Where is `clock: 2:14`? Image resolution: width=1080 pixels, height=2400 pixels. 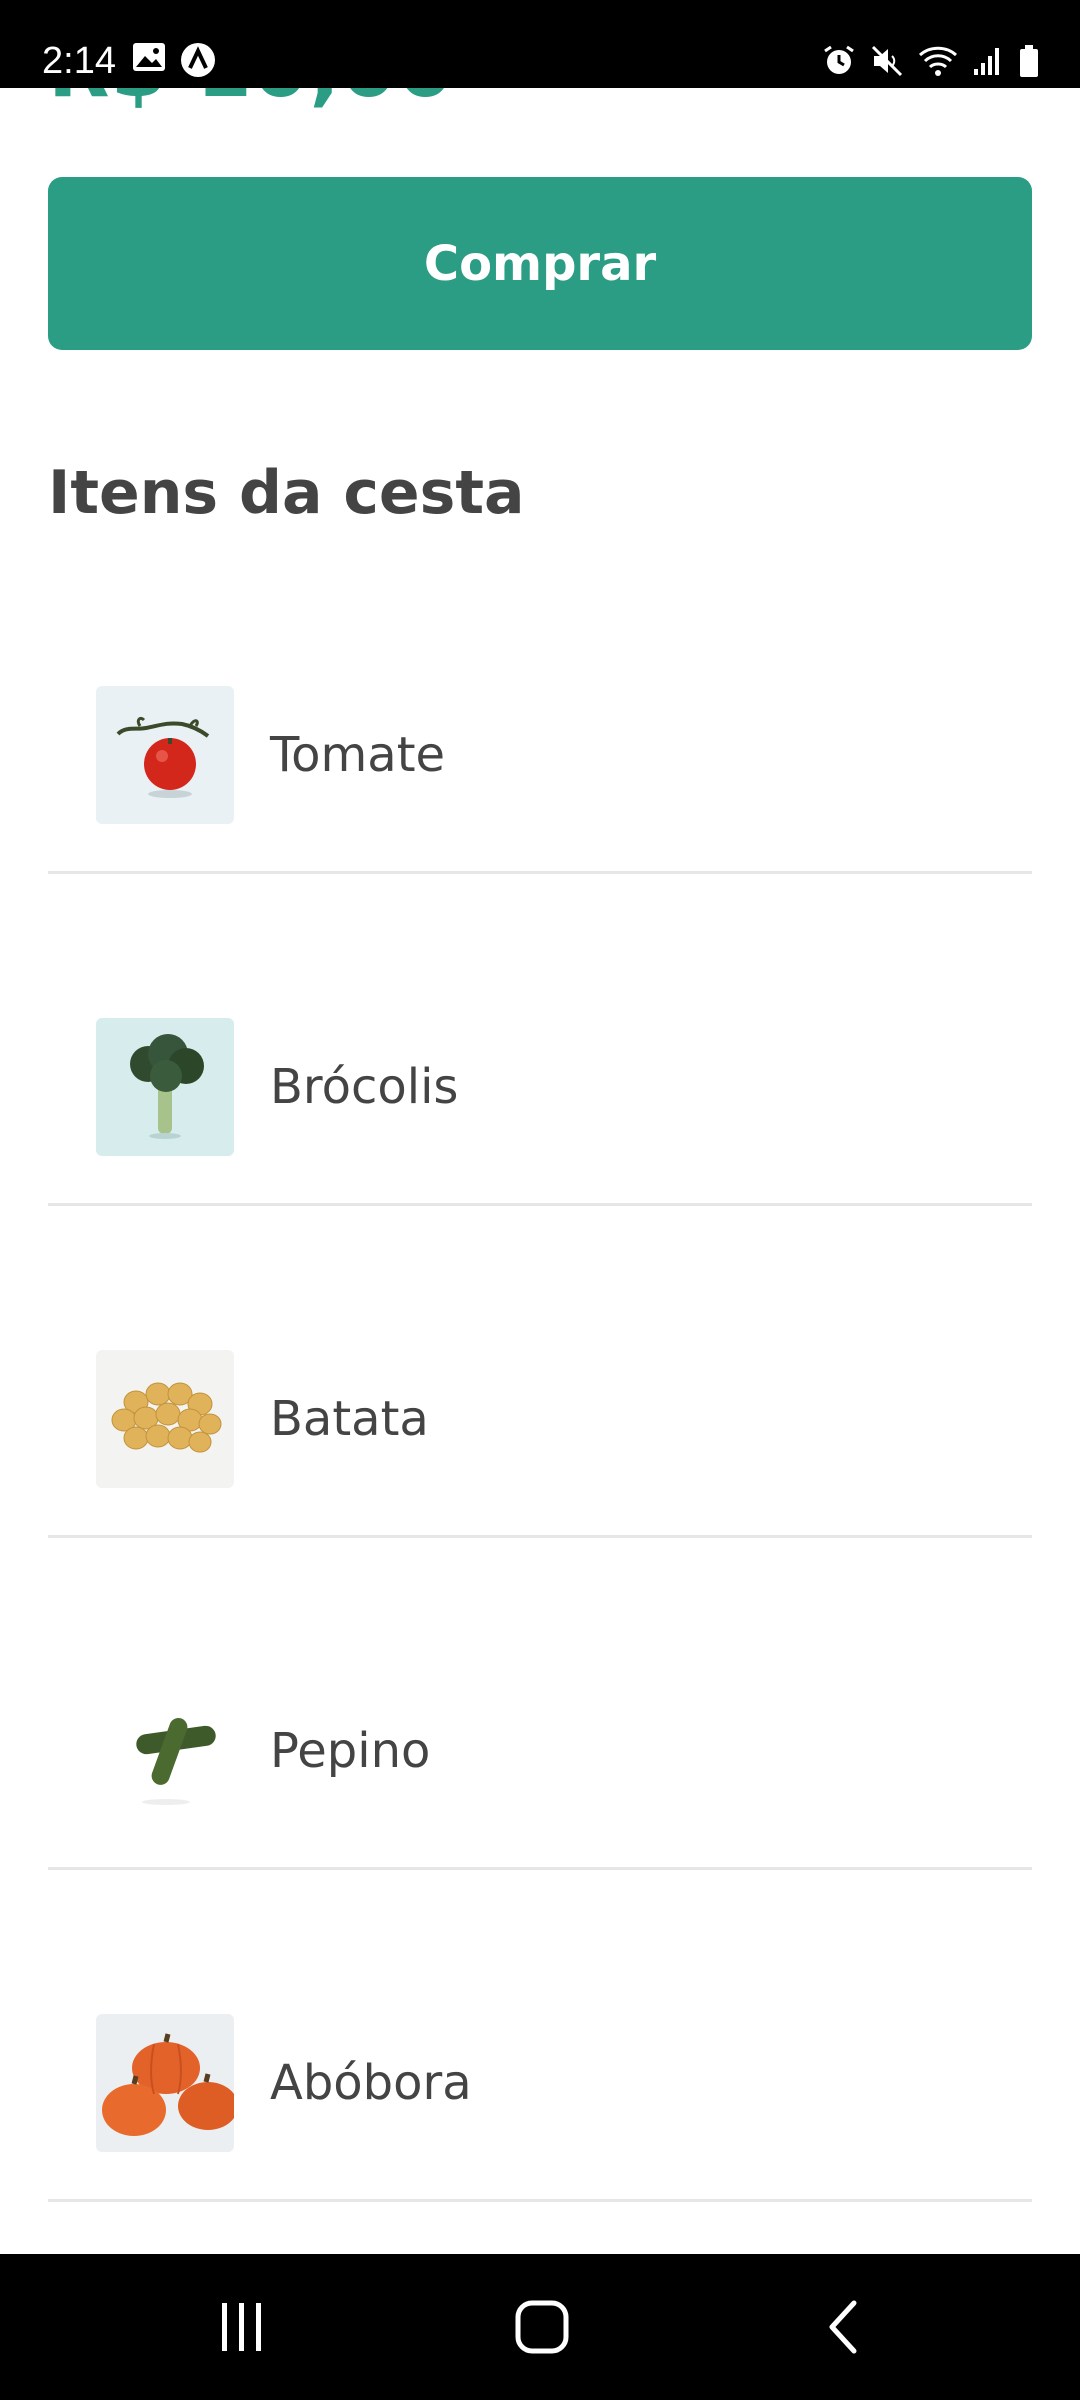
clock: 2:14 is located at coordinates (79, 61).